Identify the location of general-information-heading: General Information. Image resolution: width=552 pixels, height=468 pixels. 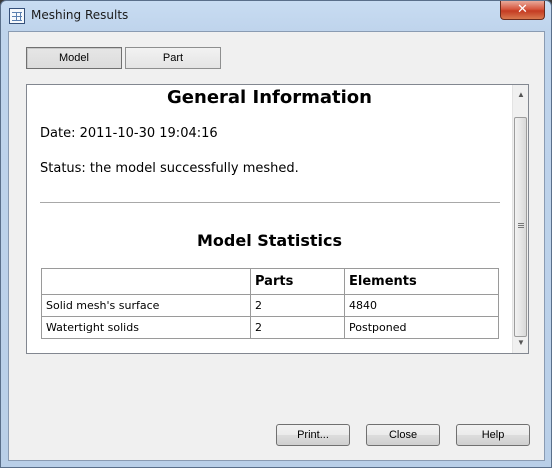
(269, 97).